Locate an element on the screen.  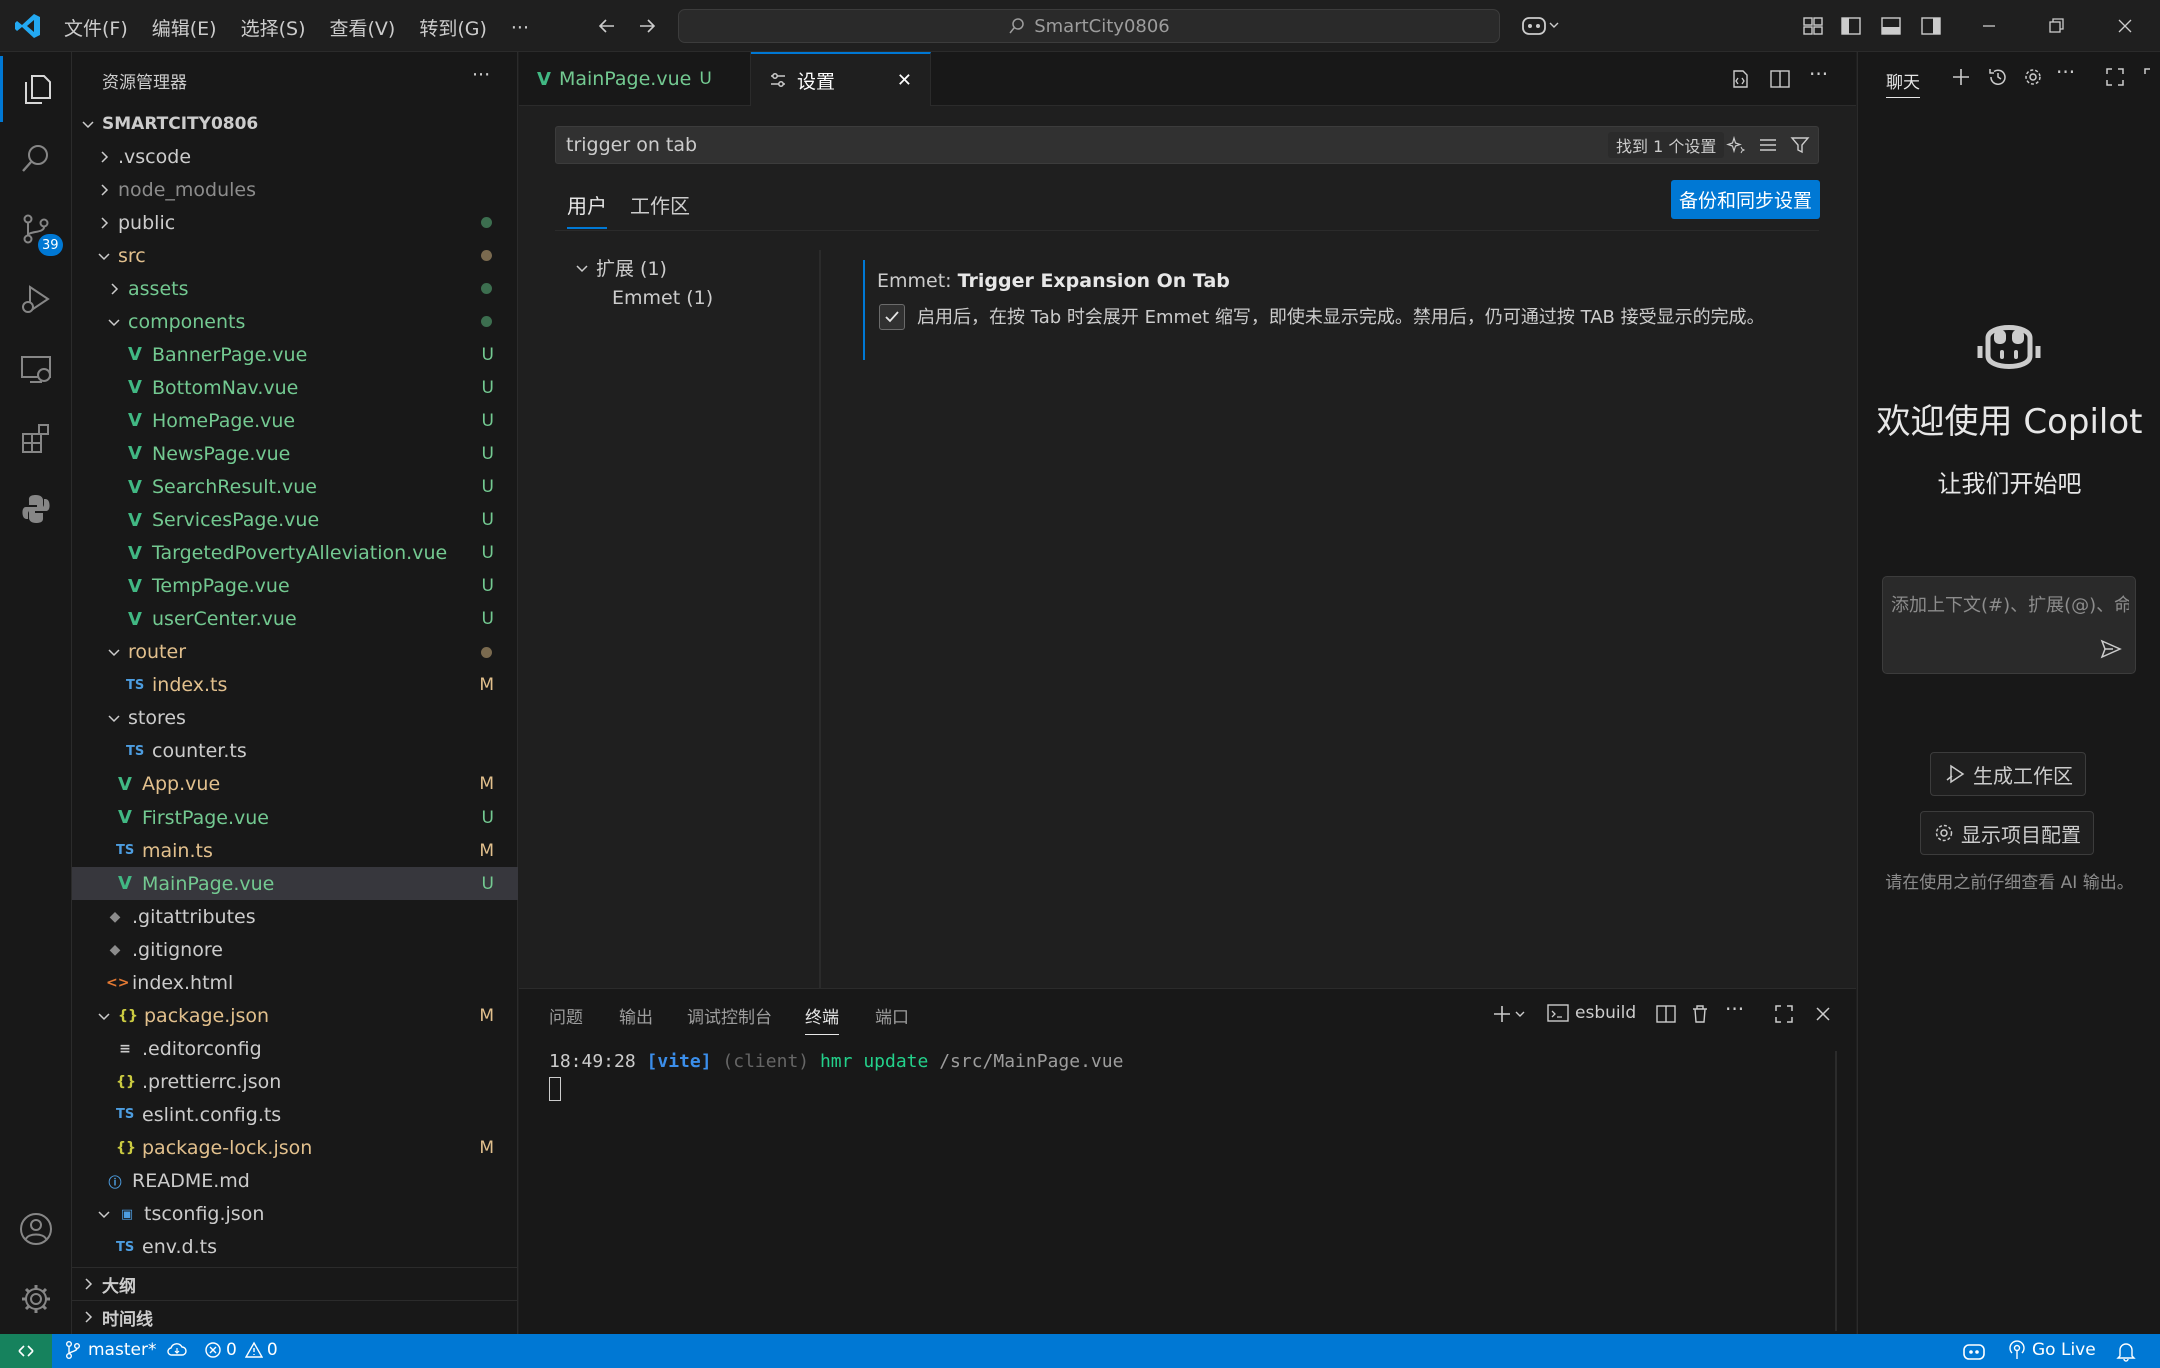
new-terminal-button is located at coordinates (1509, 1014).